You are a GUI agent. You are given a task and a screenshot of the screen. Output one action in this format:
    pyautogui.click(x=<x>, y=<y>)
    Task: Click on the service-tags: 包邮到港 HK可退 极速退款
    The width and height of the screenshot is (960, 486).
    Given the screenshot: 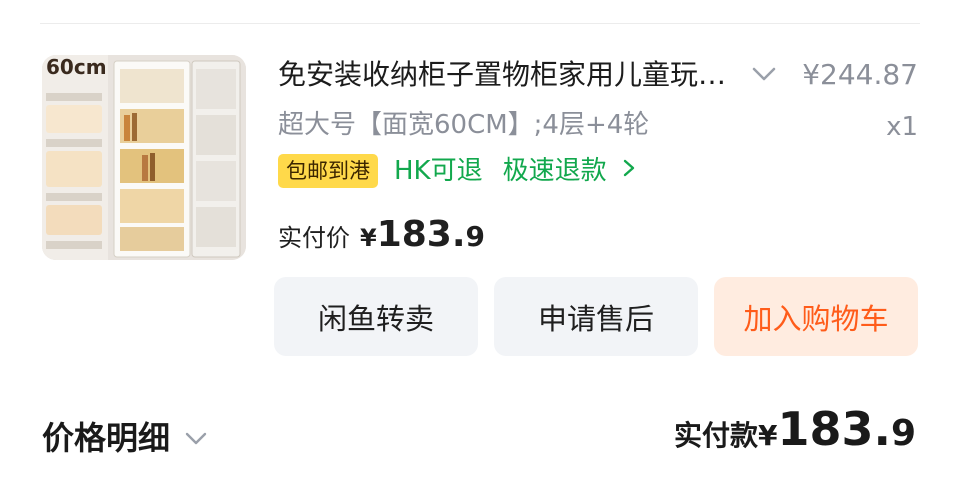 What is the action you would take?
    pyautogui.click(x=457, y=171)
    